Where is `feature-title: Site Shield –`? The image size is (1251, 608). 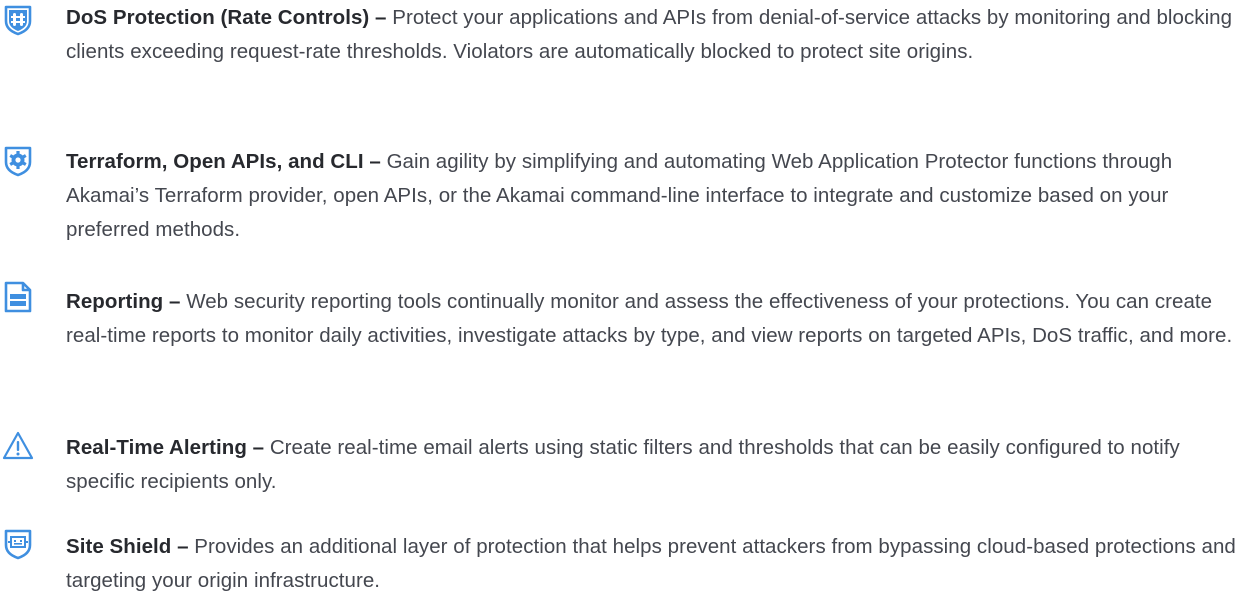 feature-title: Site Shield – is located at coordinates (130, 546).